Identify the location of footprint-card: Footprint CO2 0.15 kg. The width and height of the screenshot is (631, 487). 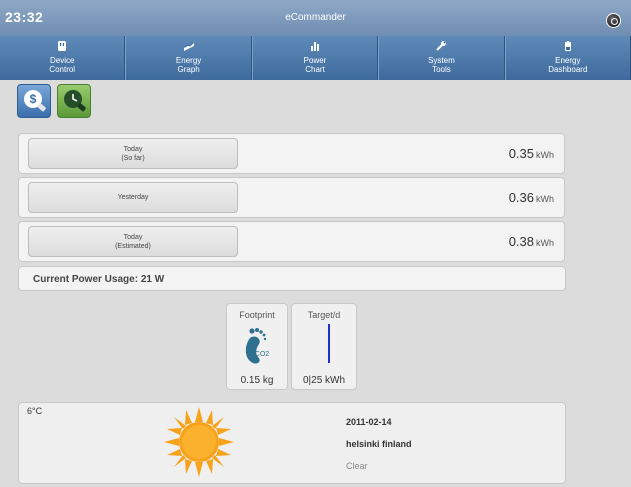
(257, 346).